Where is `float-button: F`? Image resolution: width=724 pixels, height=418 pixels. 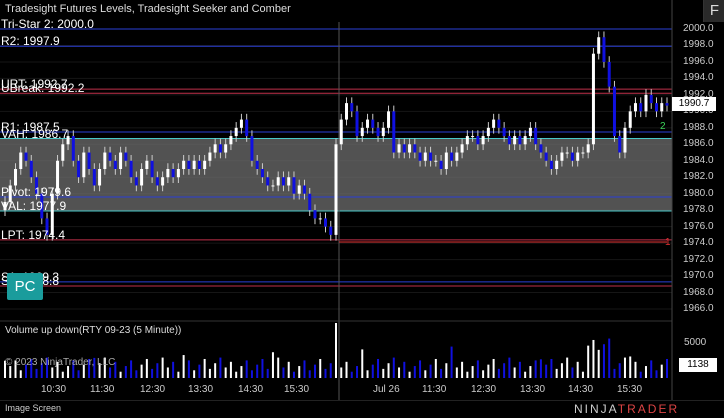
float-button: F is located at coordinates (713, 11).